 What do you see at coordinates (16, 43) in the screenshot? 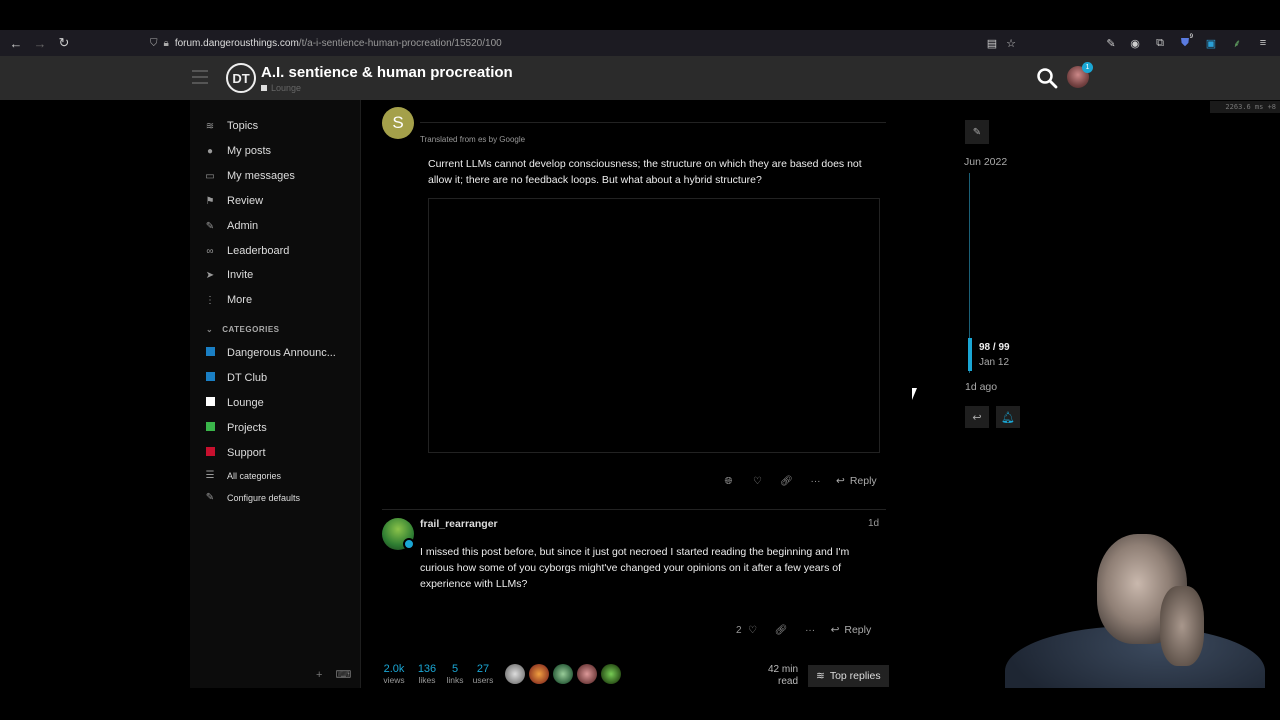
I see `back-icon: ←` at bounding box center [16, 43].